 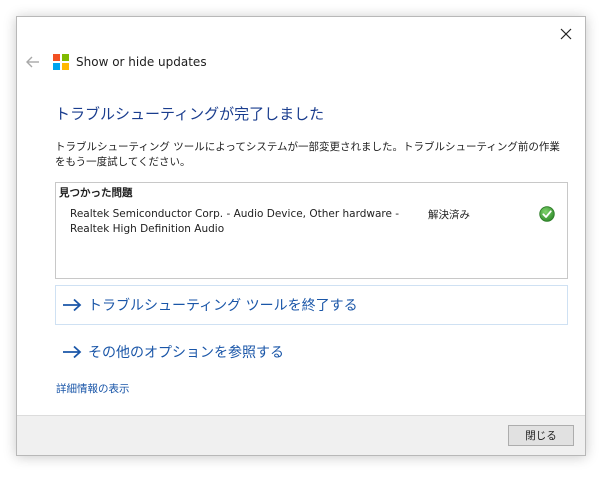 I want to click on view-details-link: 詳細情報の表示, so click(x=93, y=388).